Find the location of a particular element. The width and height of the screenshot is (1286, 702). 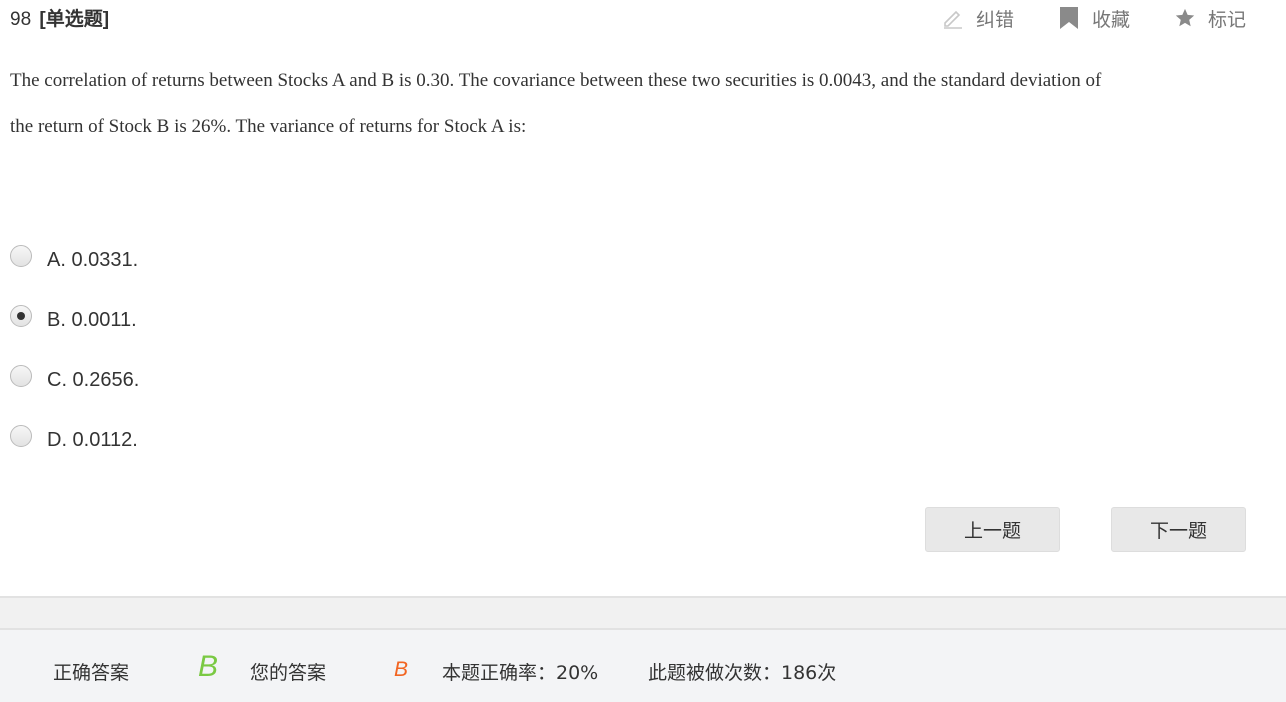

option-b: B. 0.0011. is located at coordinates (73, 320).